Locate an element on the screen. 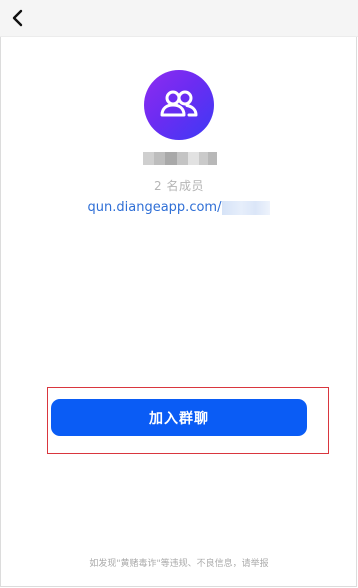  top-nav-bar is located at coordinates (179, 18).